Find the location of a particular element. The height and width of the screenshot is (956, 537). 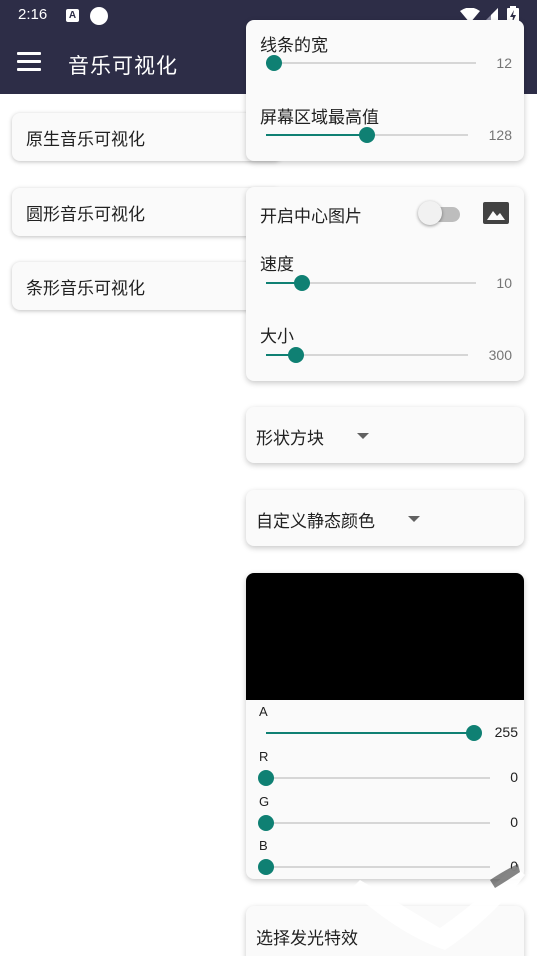

menu-item-bar-visualizer: 条形音乐可视化 is located at coordinates (147, 286).